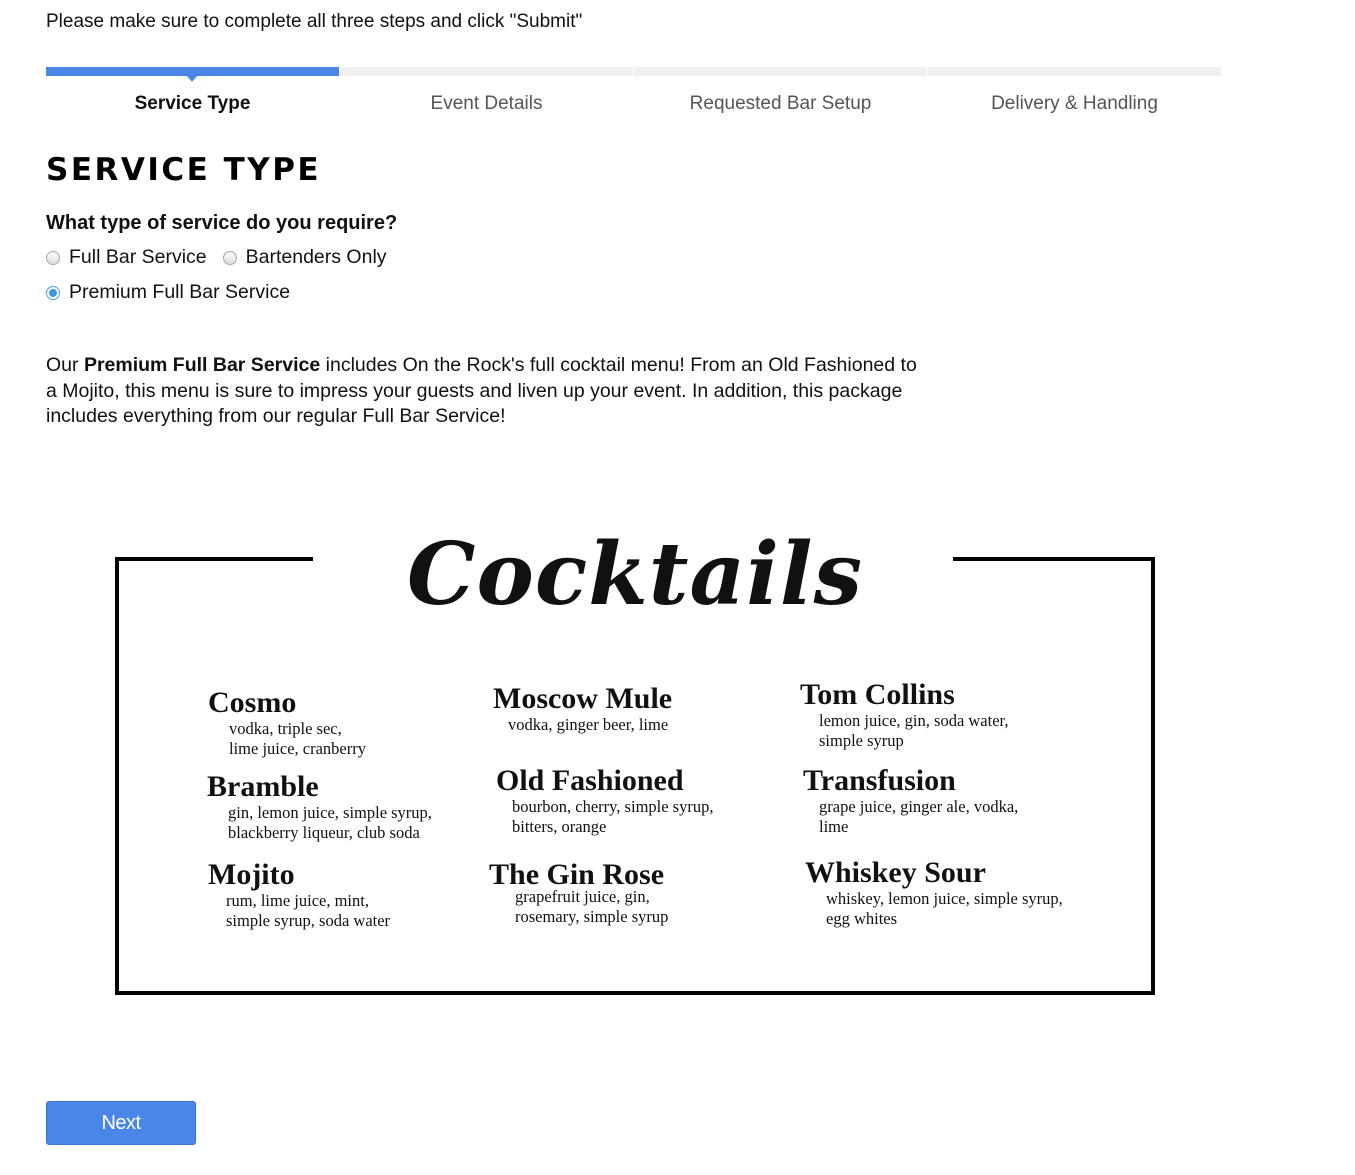  What do you see at coordinates (184, 170) in the screenshot?
I see `section-heading: SERVICE TYPE` at bounding box center [184, 170].